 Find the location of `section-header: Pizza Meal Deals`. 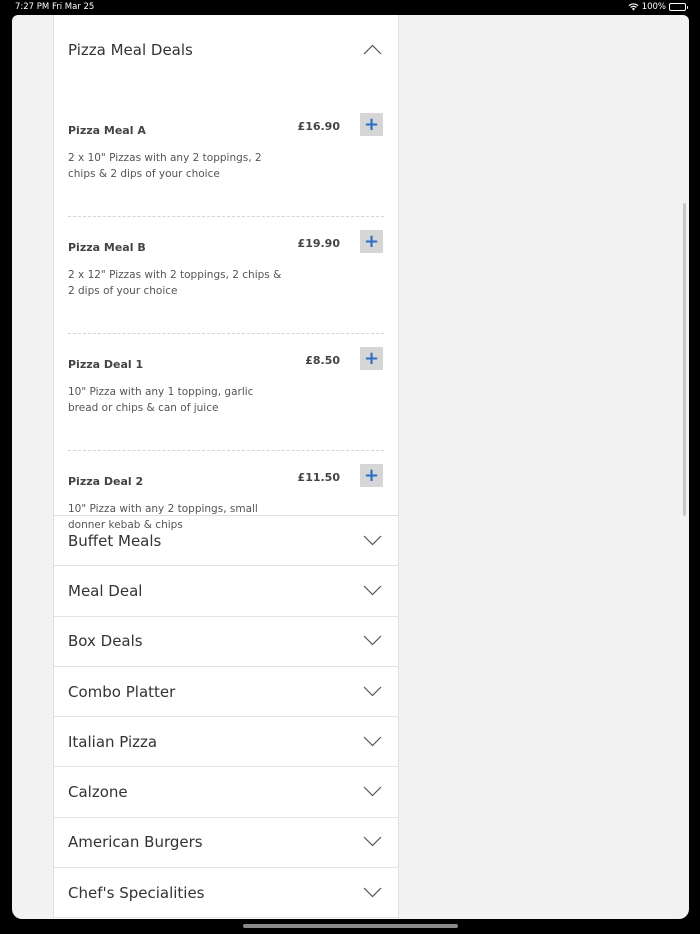

section-header: Pizza Meal Deals is located at coordinates (226, 50).